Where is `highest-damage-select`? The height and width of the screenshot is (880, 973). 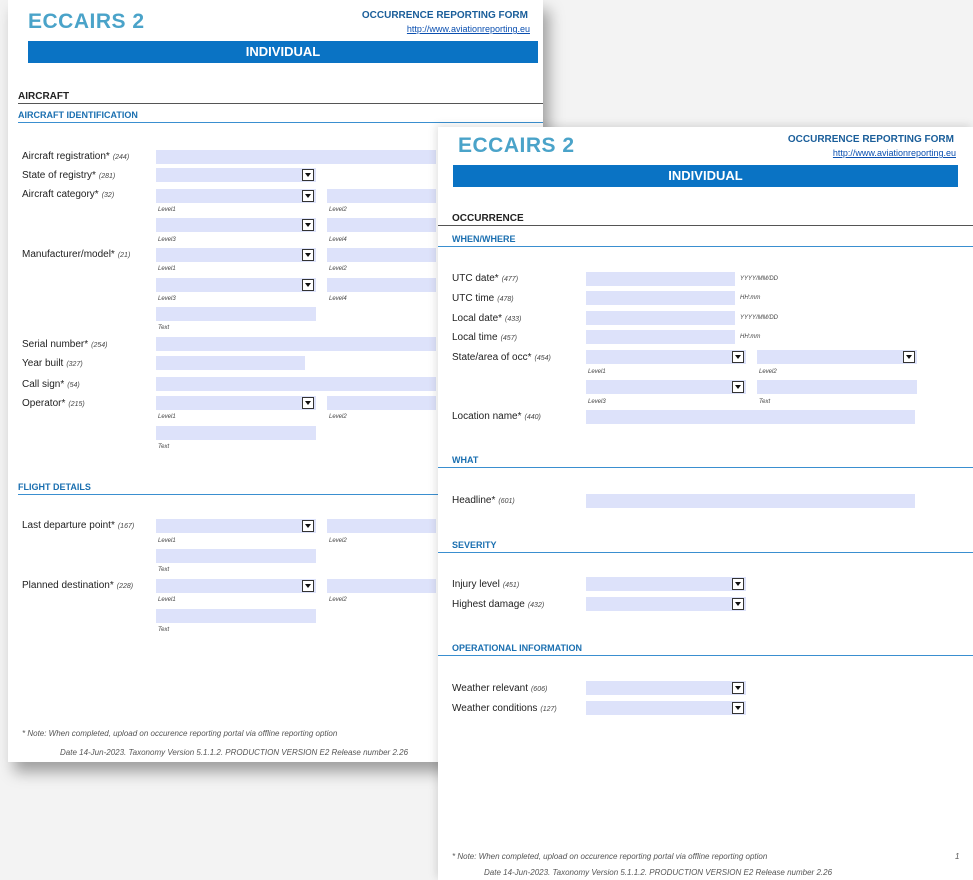 highest-damage-select is located at coordinates (666, 604).